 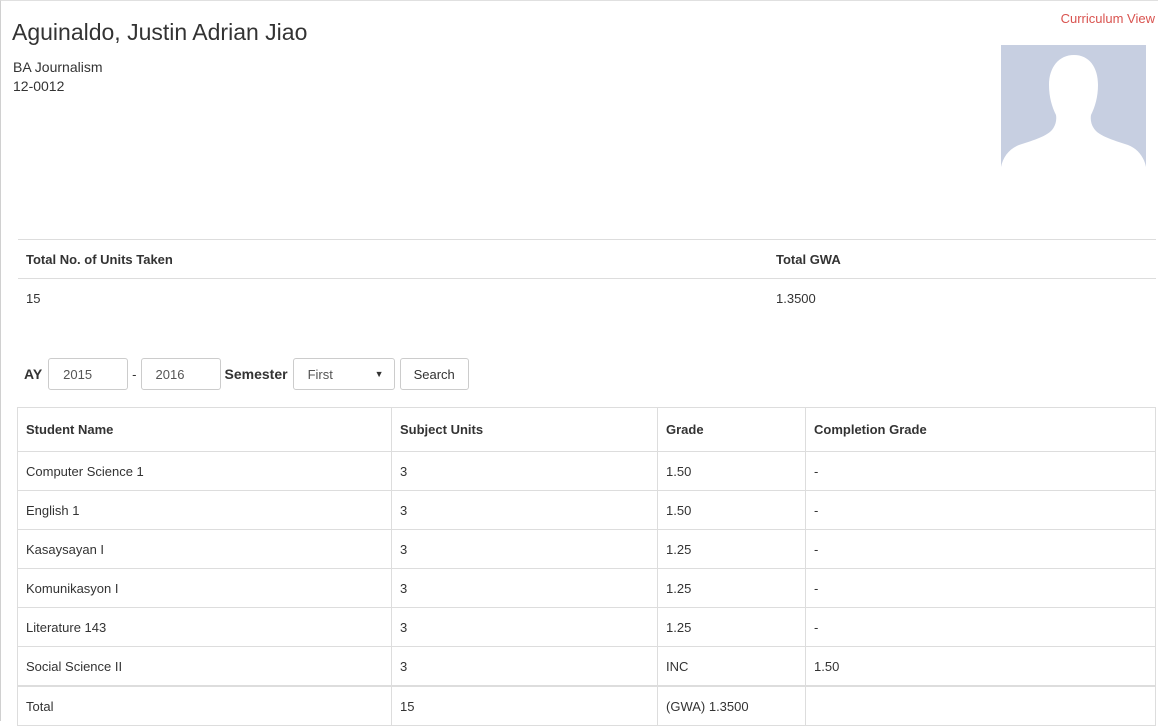 I want to click on ay-from-input, so click(x=88, y=374).